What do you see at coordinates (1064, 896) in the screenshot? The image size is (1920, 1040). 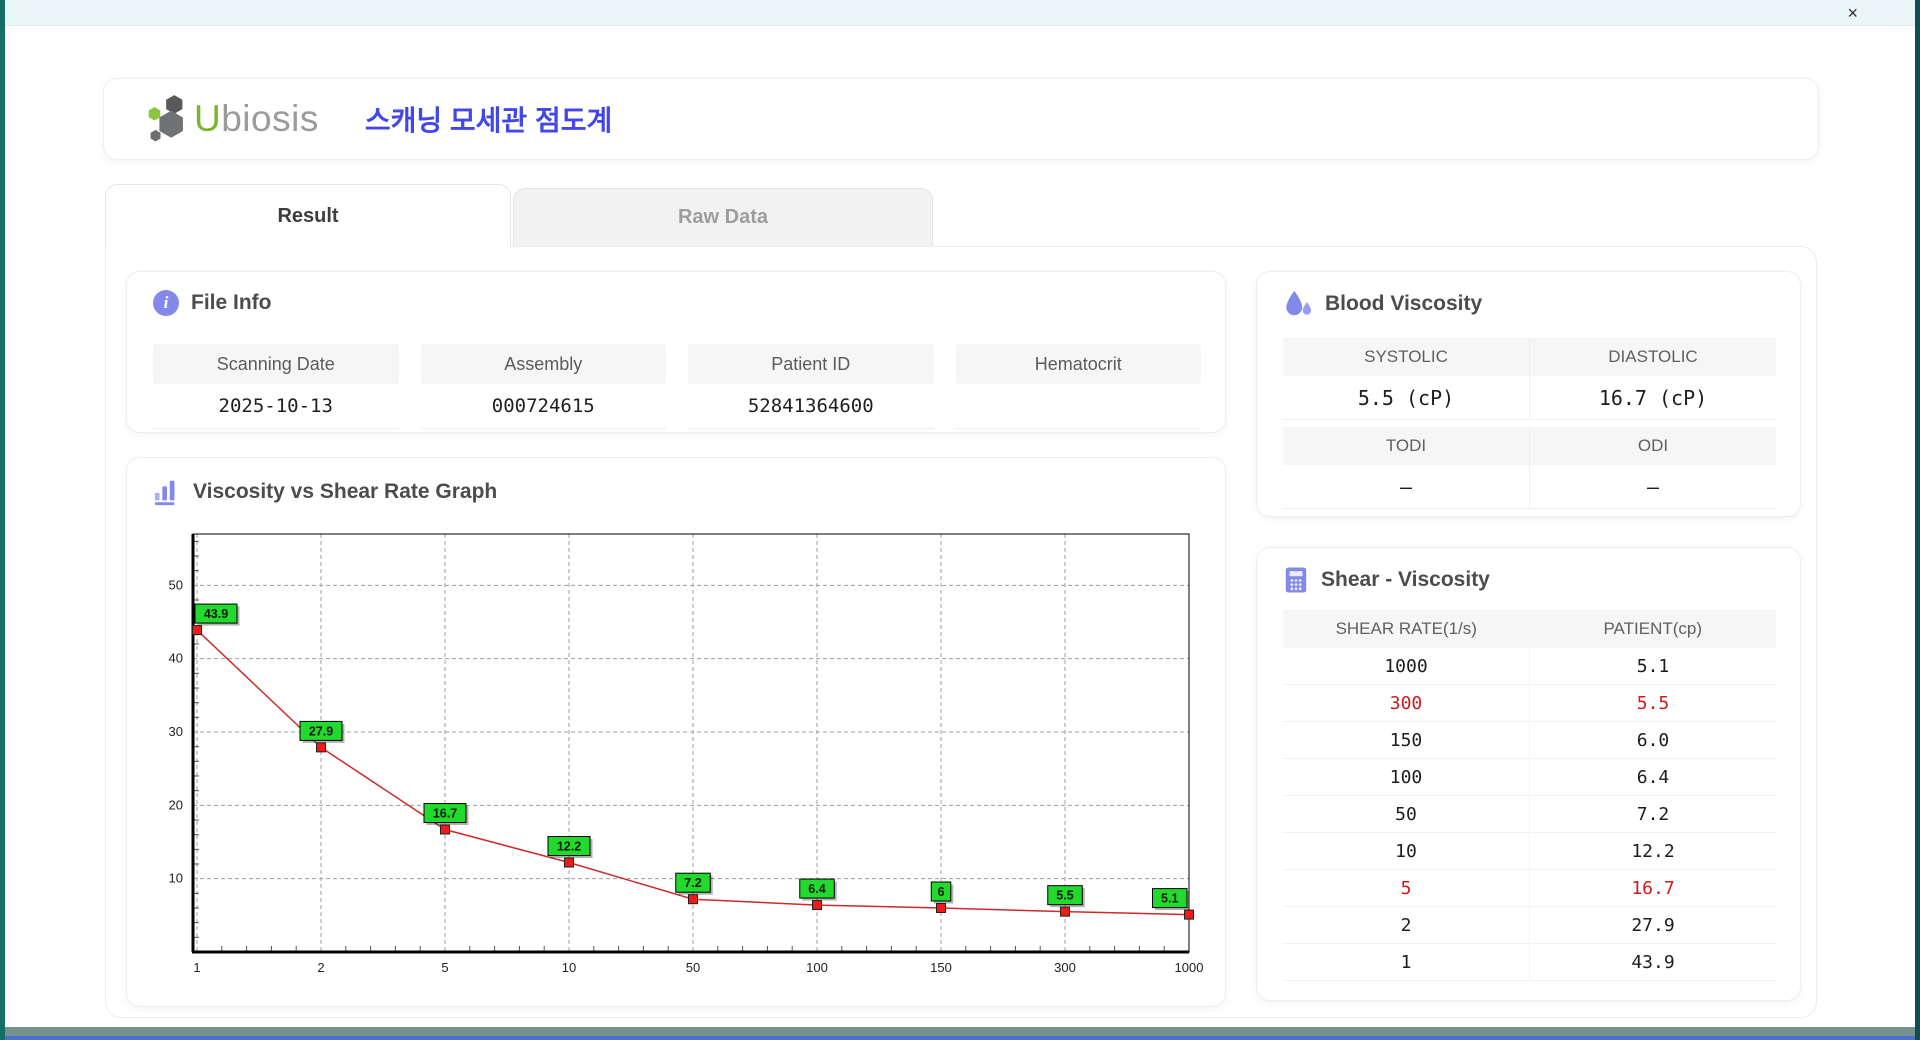 I see `data-label-text: 5.5` at bounding box center [1064, 896].